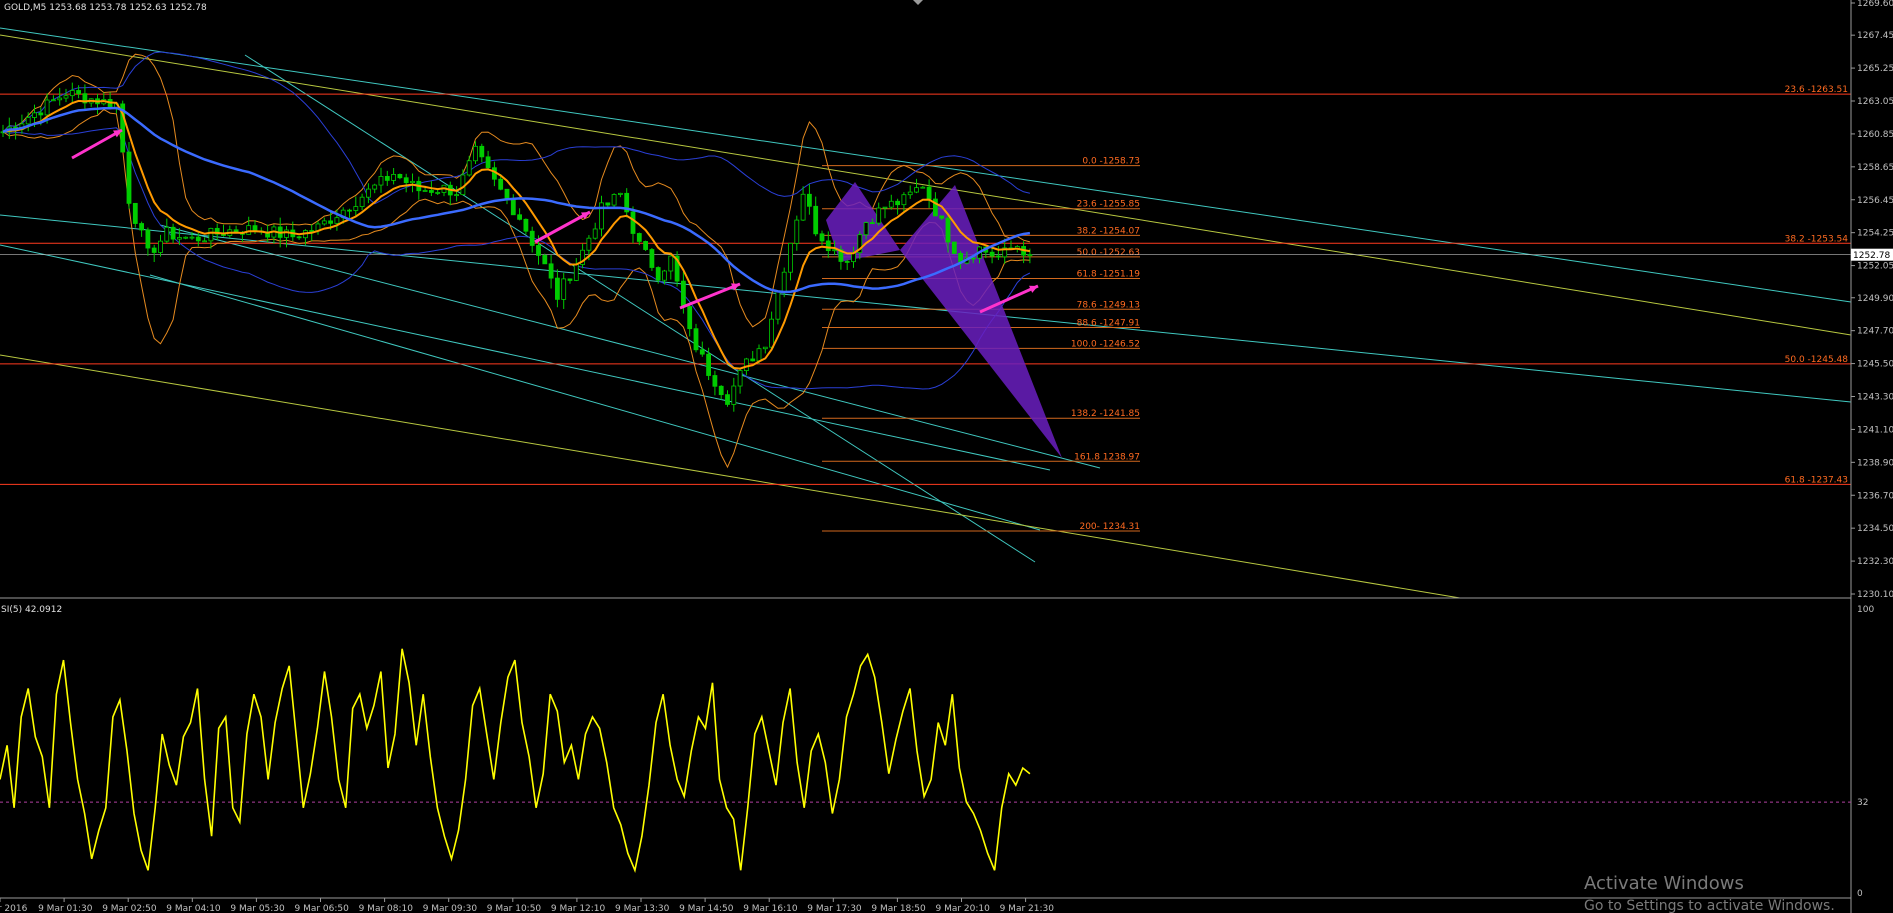 This screenshot has width=1893, height=913. I want to click on fib-level-label: 38.2 -1253.54, so click(1817, 239).